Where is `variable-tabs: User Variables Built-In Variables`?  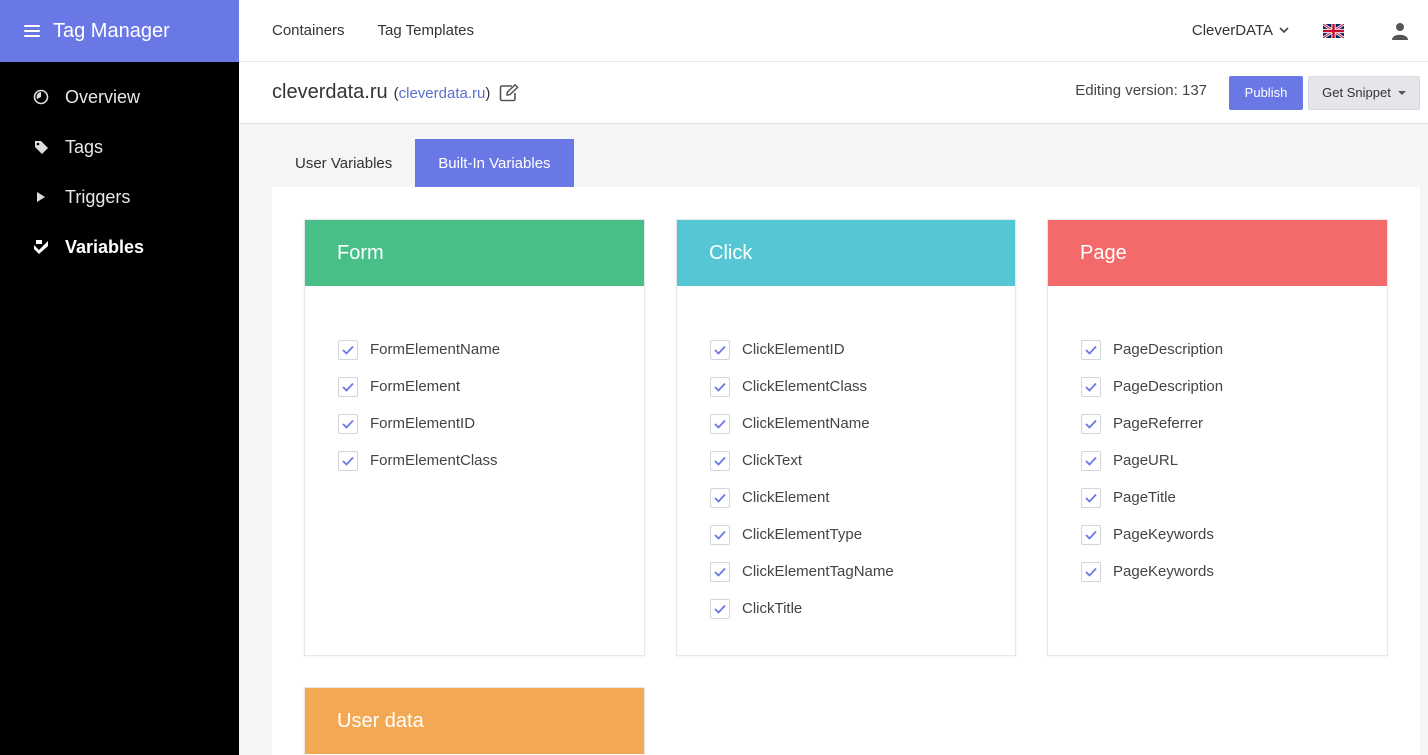 variable-tabs: User Variables Built-In Variables is located at coordinates (423, 163).